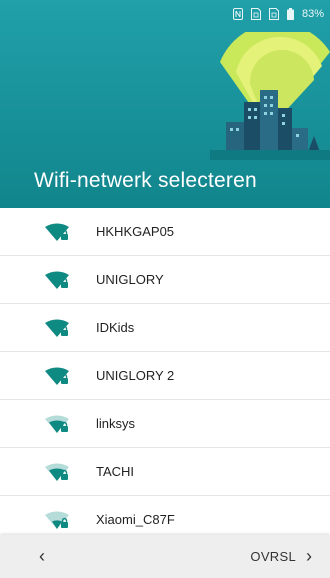 The width and height of the screenshot is (330, 578). What do you see at coordinates (115, 327) in the screenshot?
I see `network-ssid: IDKids` at bounding box center [115, 327].